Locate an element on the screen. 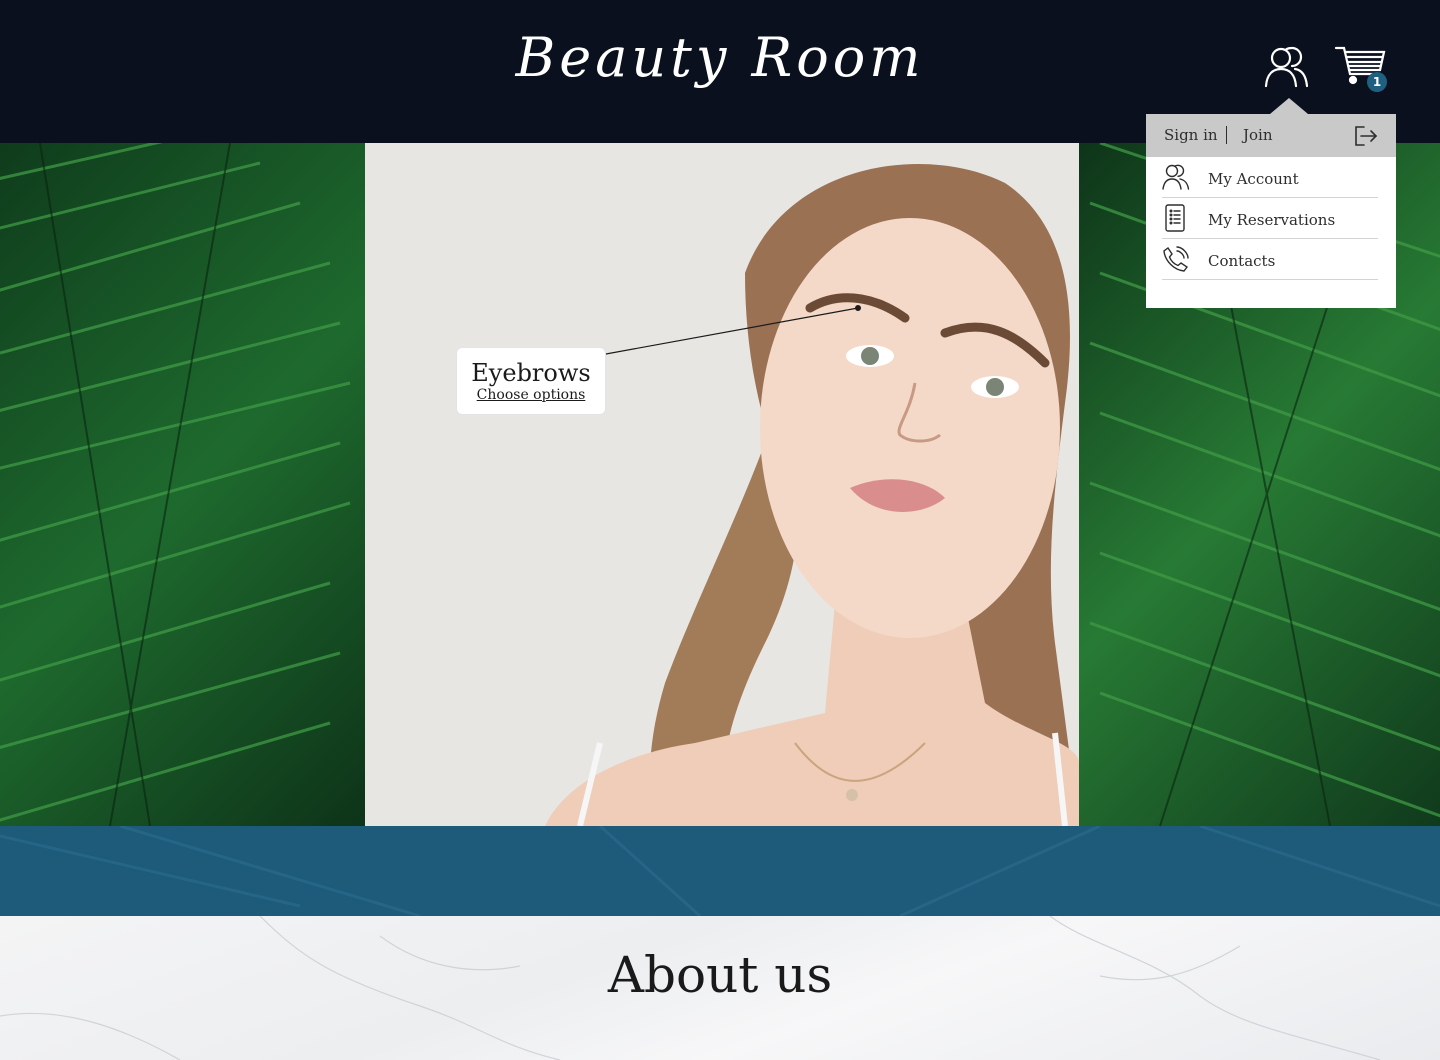 The image size is (1440, 1060). menu-item-my-reservations: My Reservations is located at coordinates (1270, 218).